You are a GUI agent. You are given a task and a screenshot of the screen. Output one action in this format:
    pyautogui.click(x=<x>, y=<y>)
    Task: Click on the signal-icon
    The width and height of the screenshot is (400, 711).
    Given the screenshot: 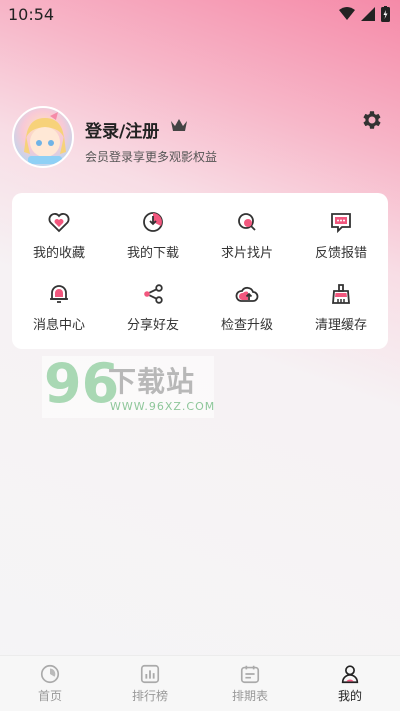 What is the action you would take?
    pyautogui.click(x=368, y=14)
    